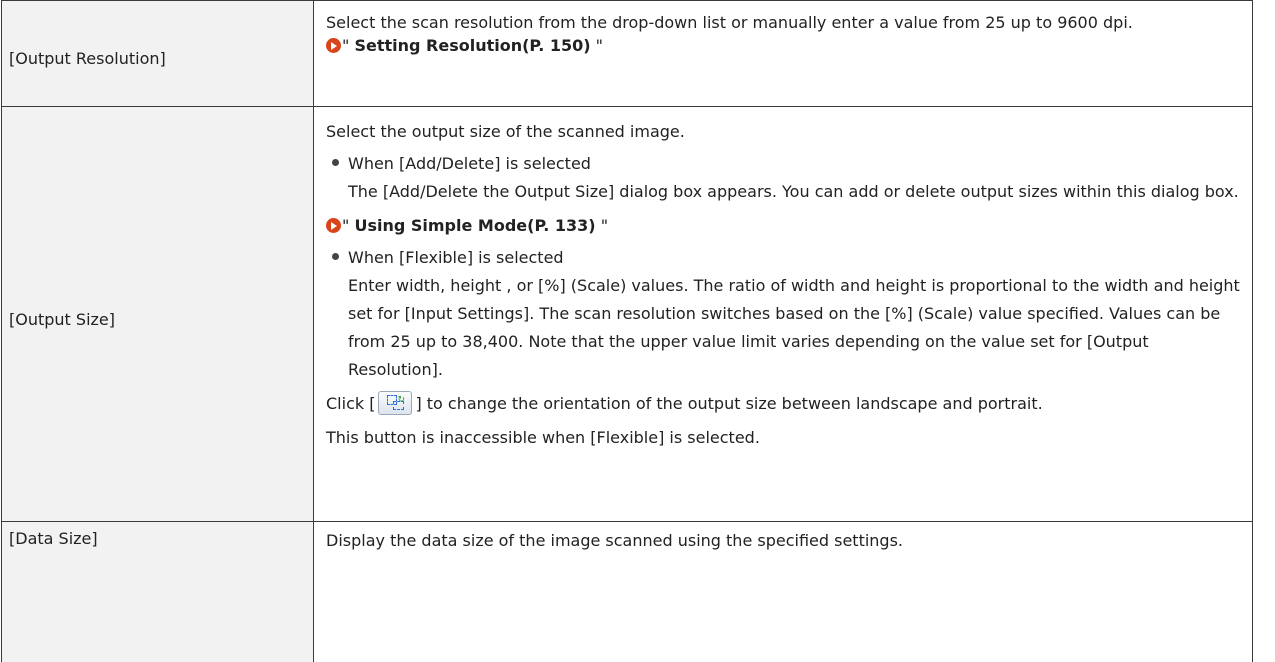 This screenshot has width=1275, height=662. Describe the element at coordinates (62, 319) in the screenshot. I see `row-label: [Output Size]` at that location.